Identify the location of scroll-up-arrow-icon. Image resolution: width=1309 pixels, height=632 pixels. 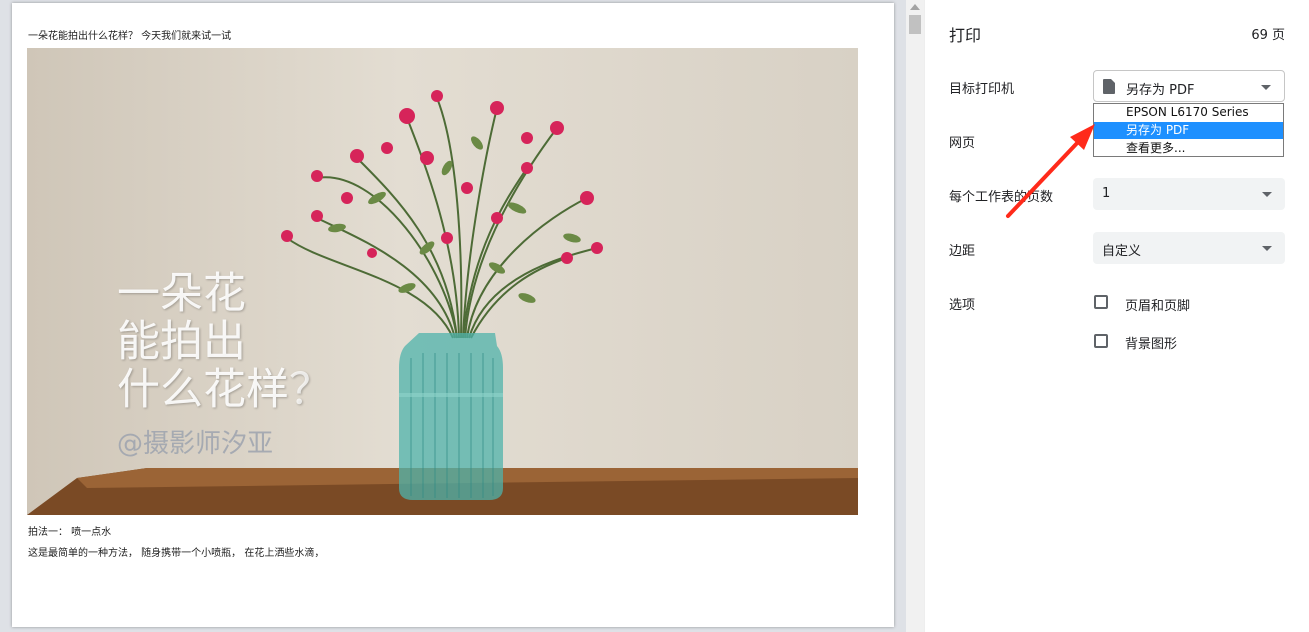
(915, 7).